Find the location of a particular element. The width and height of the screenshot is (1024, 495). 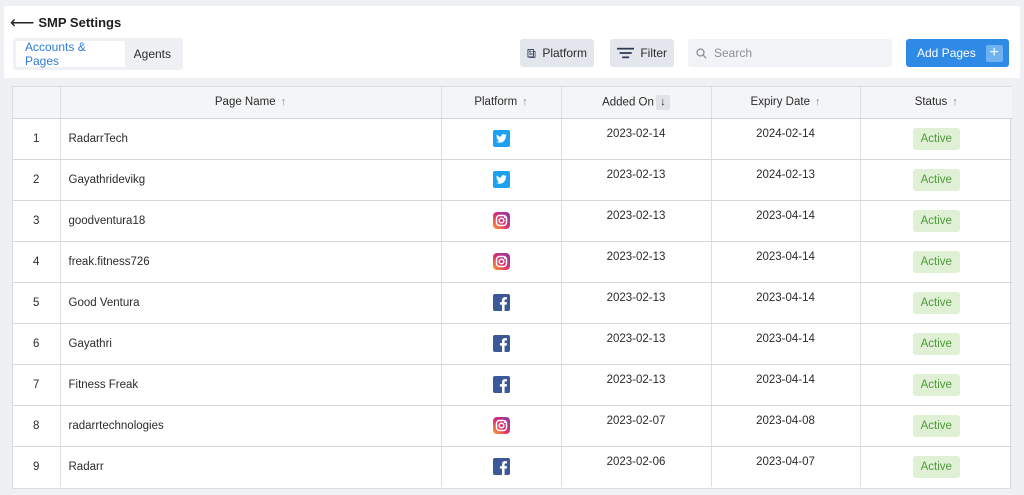

tab-group: Accounts & Pages Agents is located at coordinates (98, 54).